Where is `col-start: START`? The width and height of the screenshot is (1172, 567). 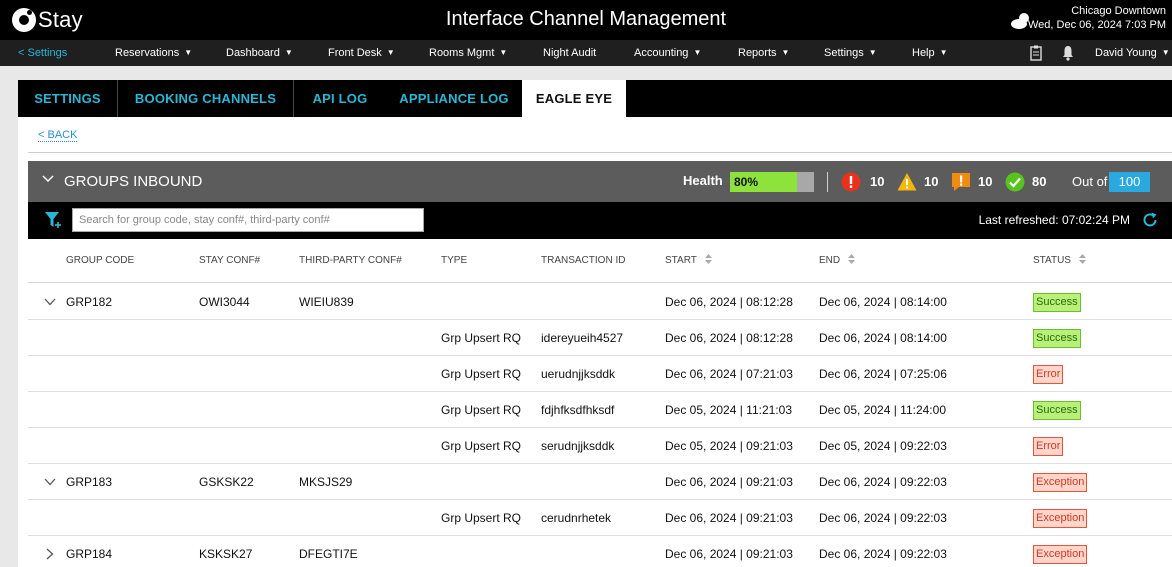 col-start: START is located at coordinates (688, 261).